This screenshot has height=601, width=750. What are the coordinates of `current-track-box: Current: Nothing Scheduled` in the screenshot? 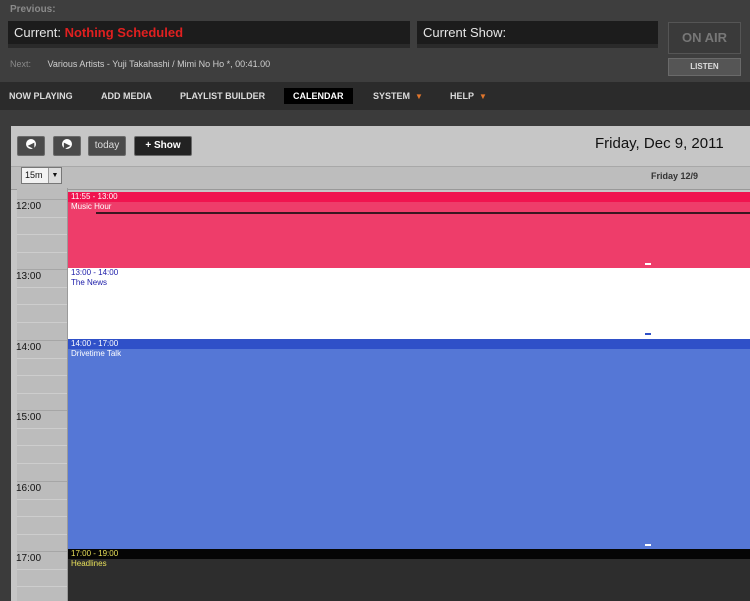 It's located at (209, 34).